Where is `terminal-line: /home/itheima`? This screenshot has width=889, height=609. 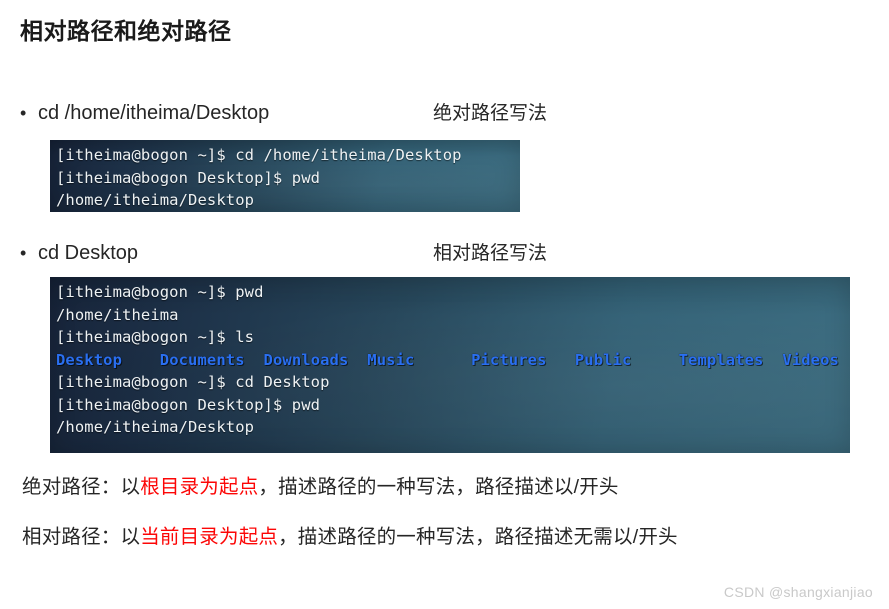 terminal-line: /home/itheima is located at coordinates (117, 314).